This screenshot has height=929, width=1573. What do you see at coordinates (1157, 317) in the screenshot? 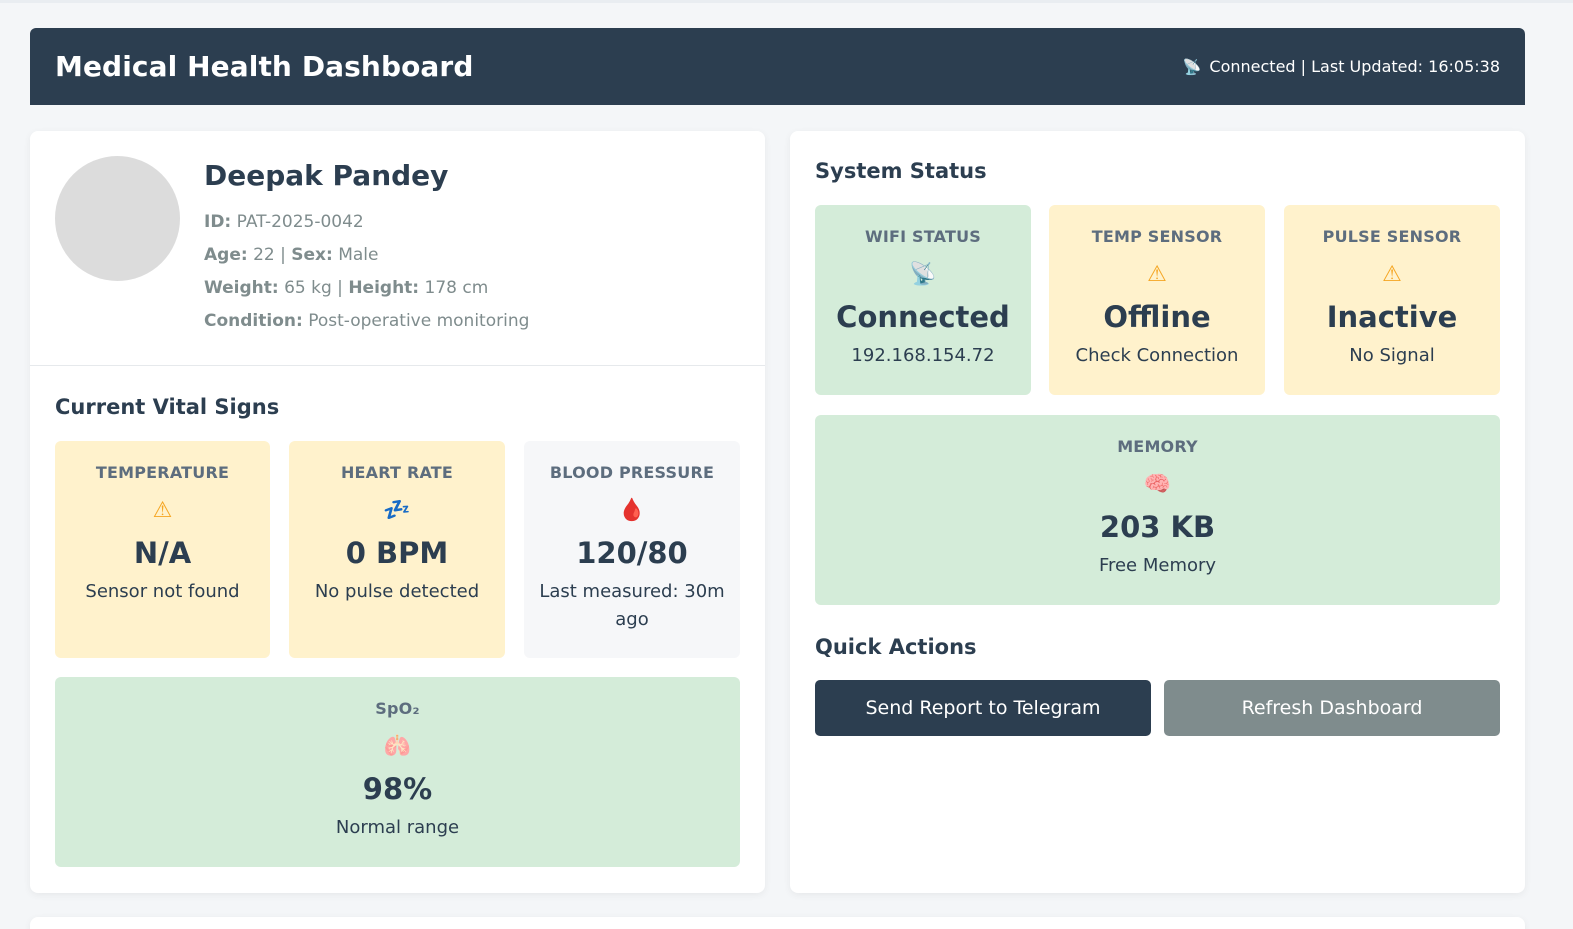
I see `temp-sensor-value: Offline` at bounding box center [1157, 317].